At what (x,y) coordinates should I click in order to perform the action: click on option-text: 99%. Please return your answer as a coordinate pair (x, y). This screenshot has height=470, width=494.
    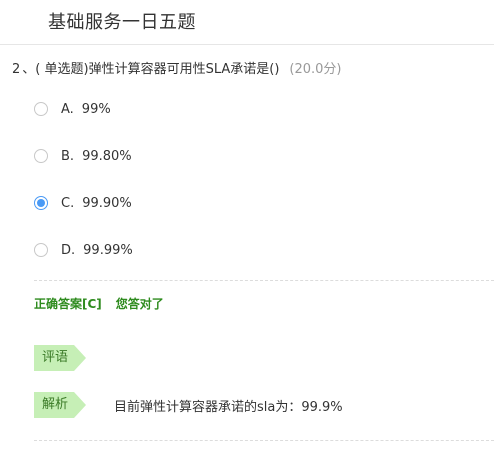
    Looking at the image, I should click on (96, 109).